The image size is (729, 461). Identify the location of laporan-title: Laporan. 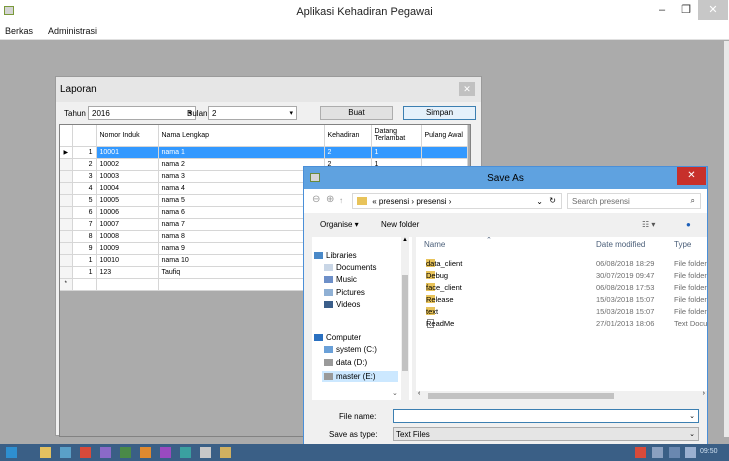
(78, 89).